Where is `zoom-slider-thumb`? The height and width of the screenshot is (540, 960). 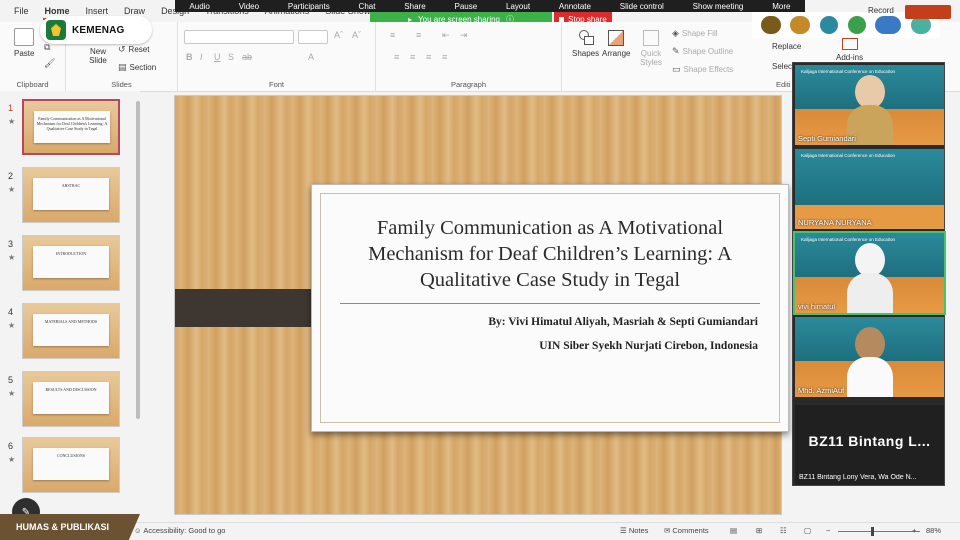 zoom-slider-thumb is located at coordinates (872, 531).